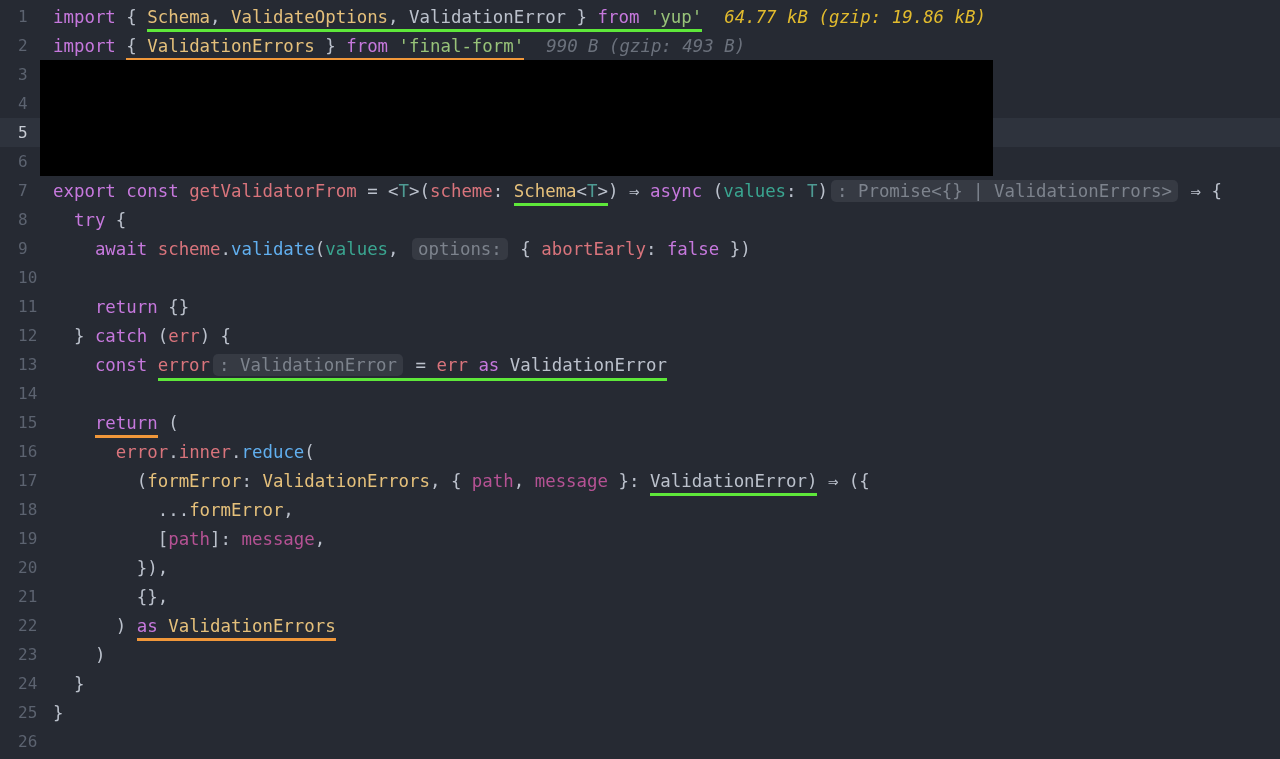 The height and width of the screenshot is (759, 1280). Describe the element at coordinates (204, 451) in the screenshot. I see `code-token: inner` at that location.